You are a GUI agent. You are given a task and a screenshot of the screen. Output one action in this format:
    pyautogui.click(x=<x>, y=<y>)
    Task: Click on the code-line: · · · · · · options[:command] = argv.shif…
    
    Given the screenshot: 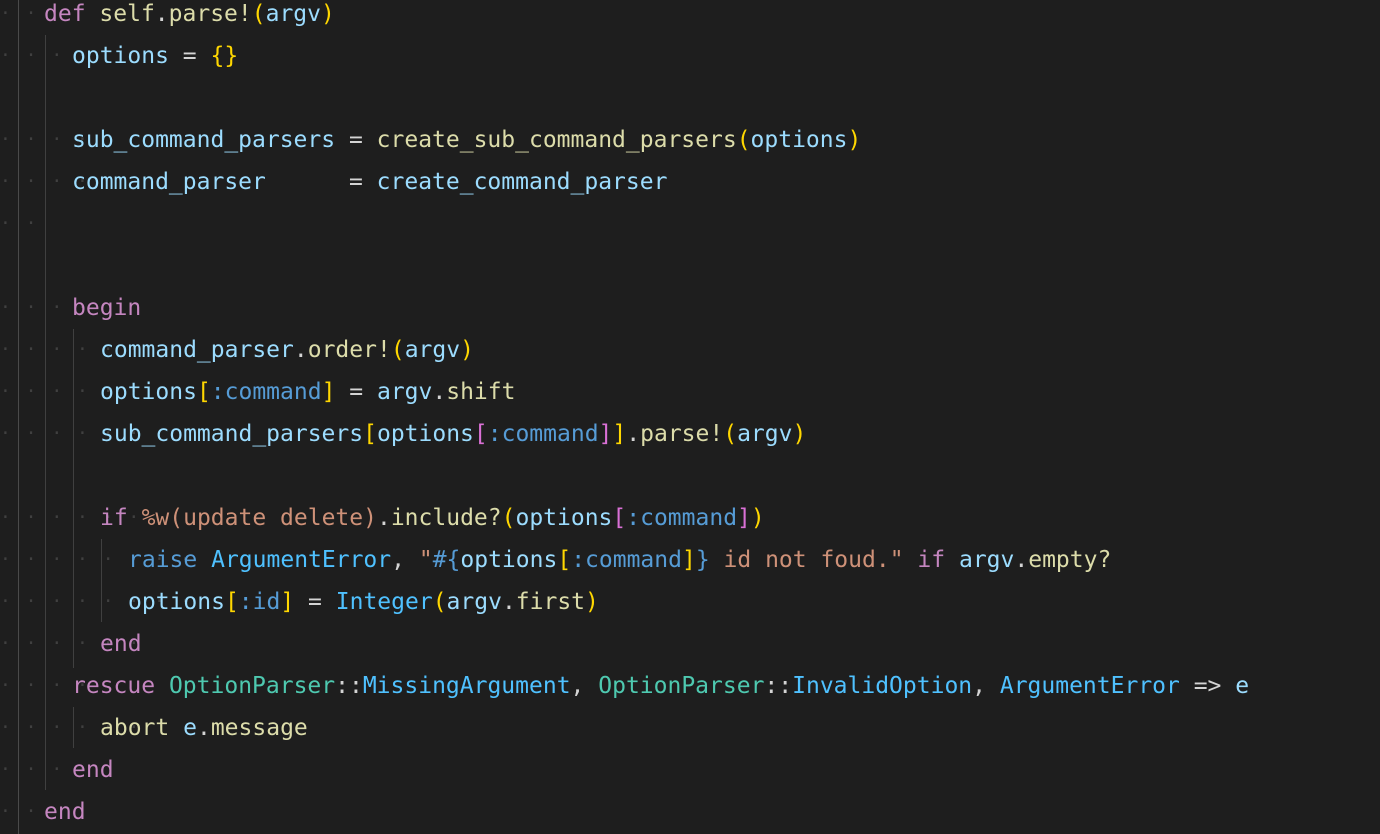 What is the action you would take?
    pyautogui.click(x=690, y=392)
    